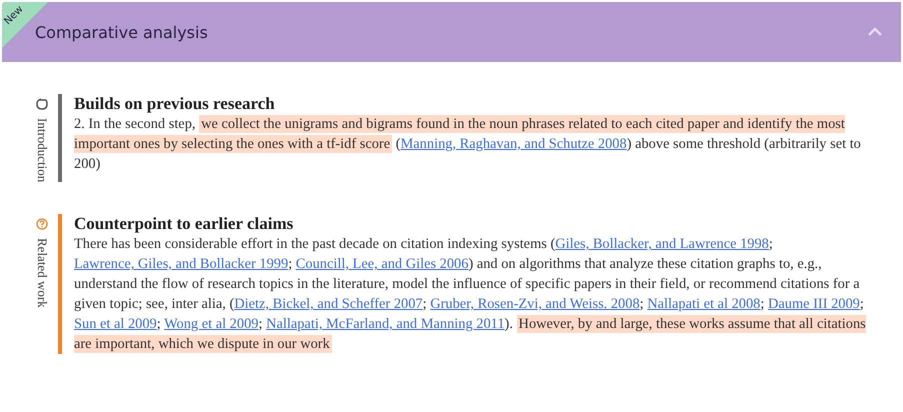 The width and height of the screenshot is (903, 412). Describe the element at coordinates (662, 244) in the screenshot. I see `citation-link: Giles, Bollacker, and Lawrence 1998` at that location.